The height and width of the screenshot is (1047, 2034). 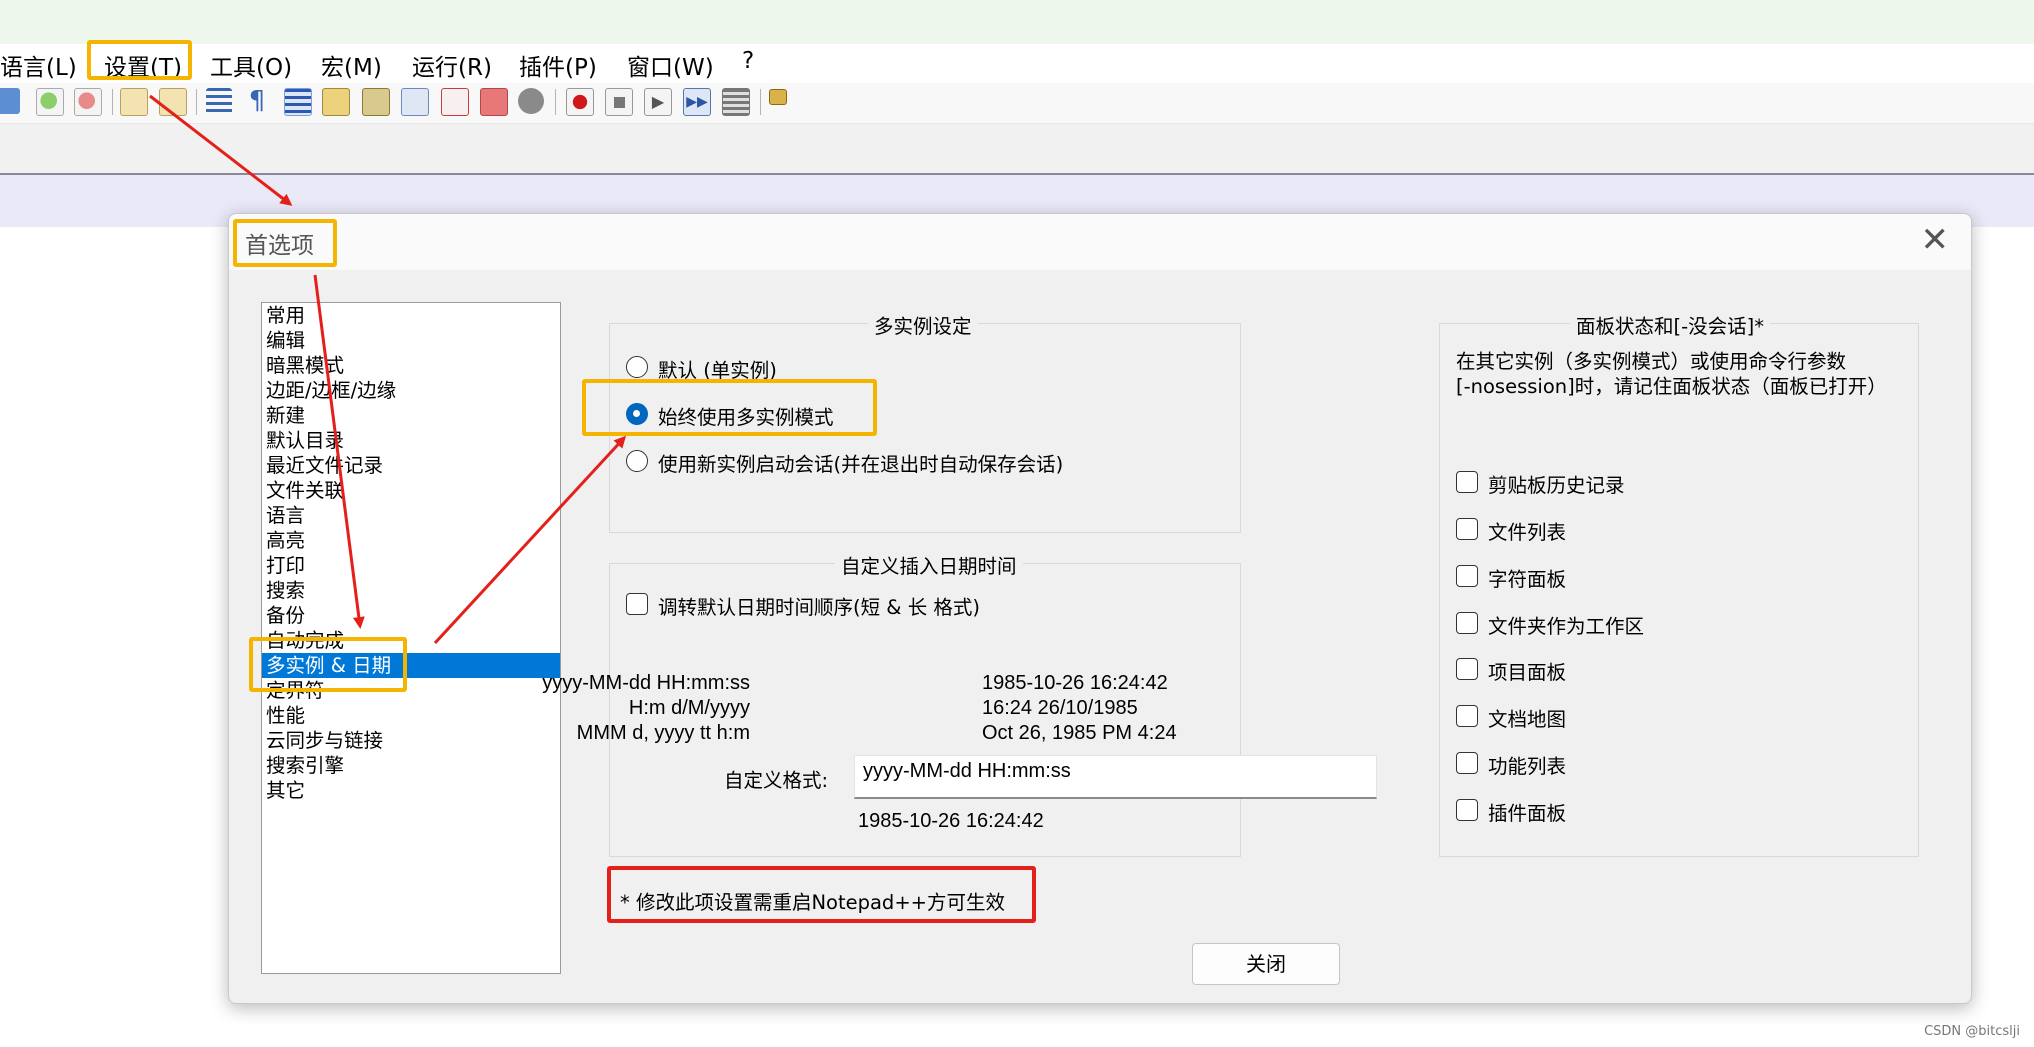 I want to click on watermark: CSDN @bitcslji, so click(x=1972, y=1031).